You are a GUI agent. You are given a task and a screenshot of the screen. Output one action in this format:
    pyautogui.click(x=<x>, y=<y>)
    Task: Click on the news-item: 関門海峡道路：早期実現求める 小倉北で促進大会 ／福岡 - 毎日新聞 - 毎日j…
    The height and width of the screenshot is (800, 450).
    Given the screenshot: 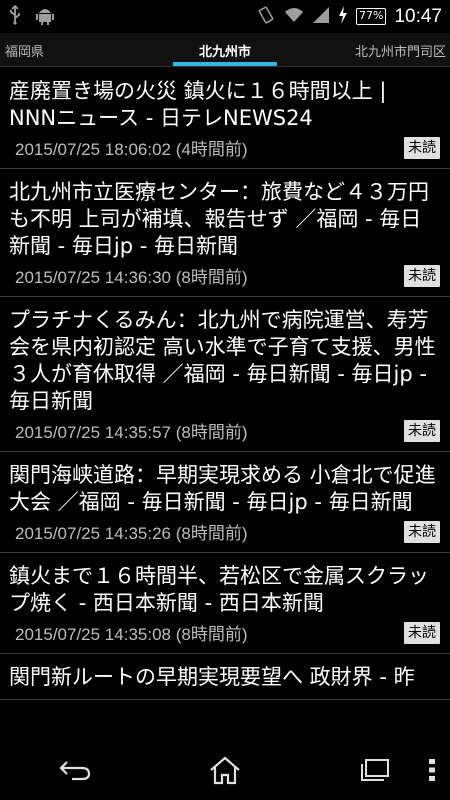 What is the action you would take?
    pyautogui.click(x=225, y=502)
    